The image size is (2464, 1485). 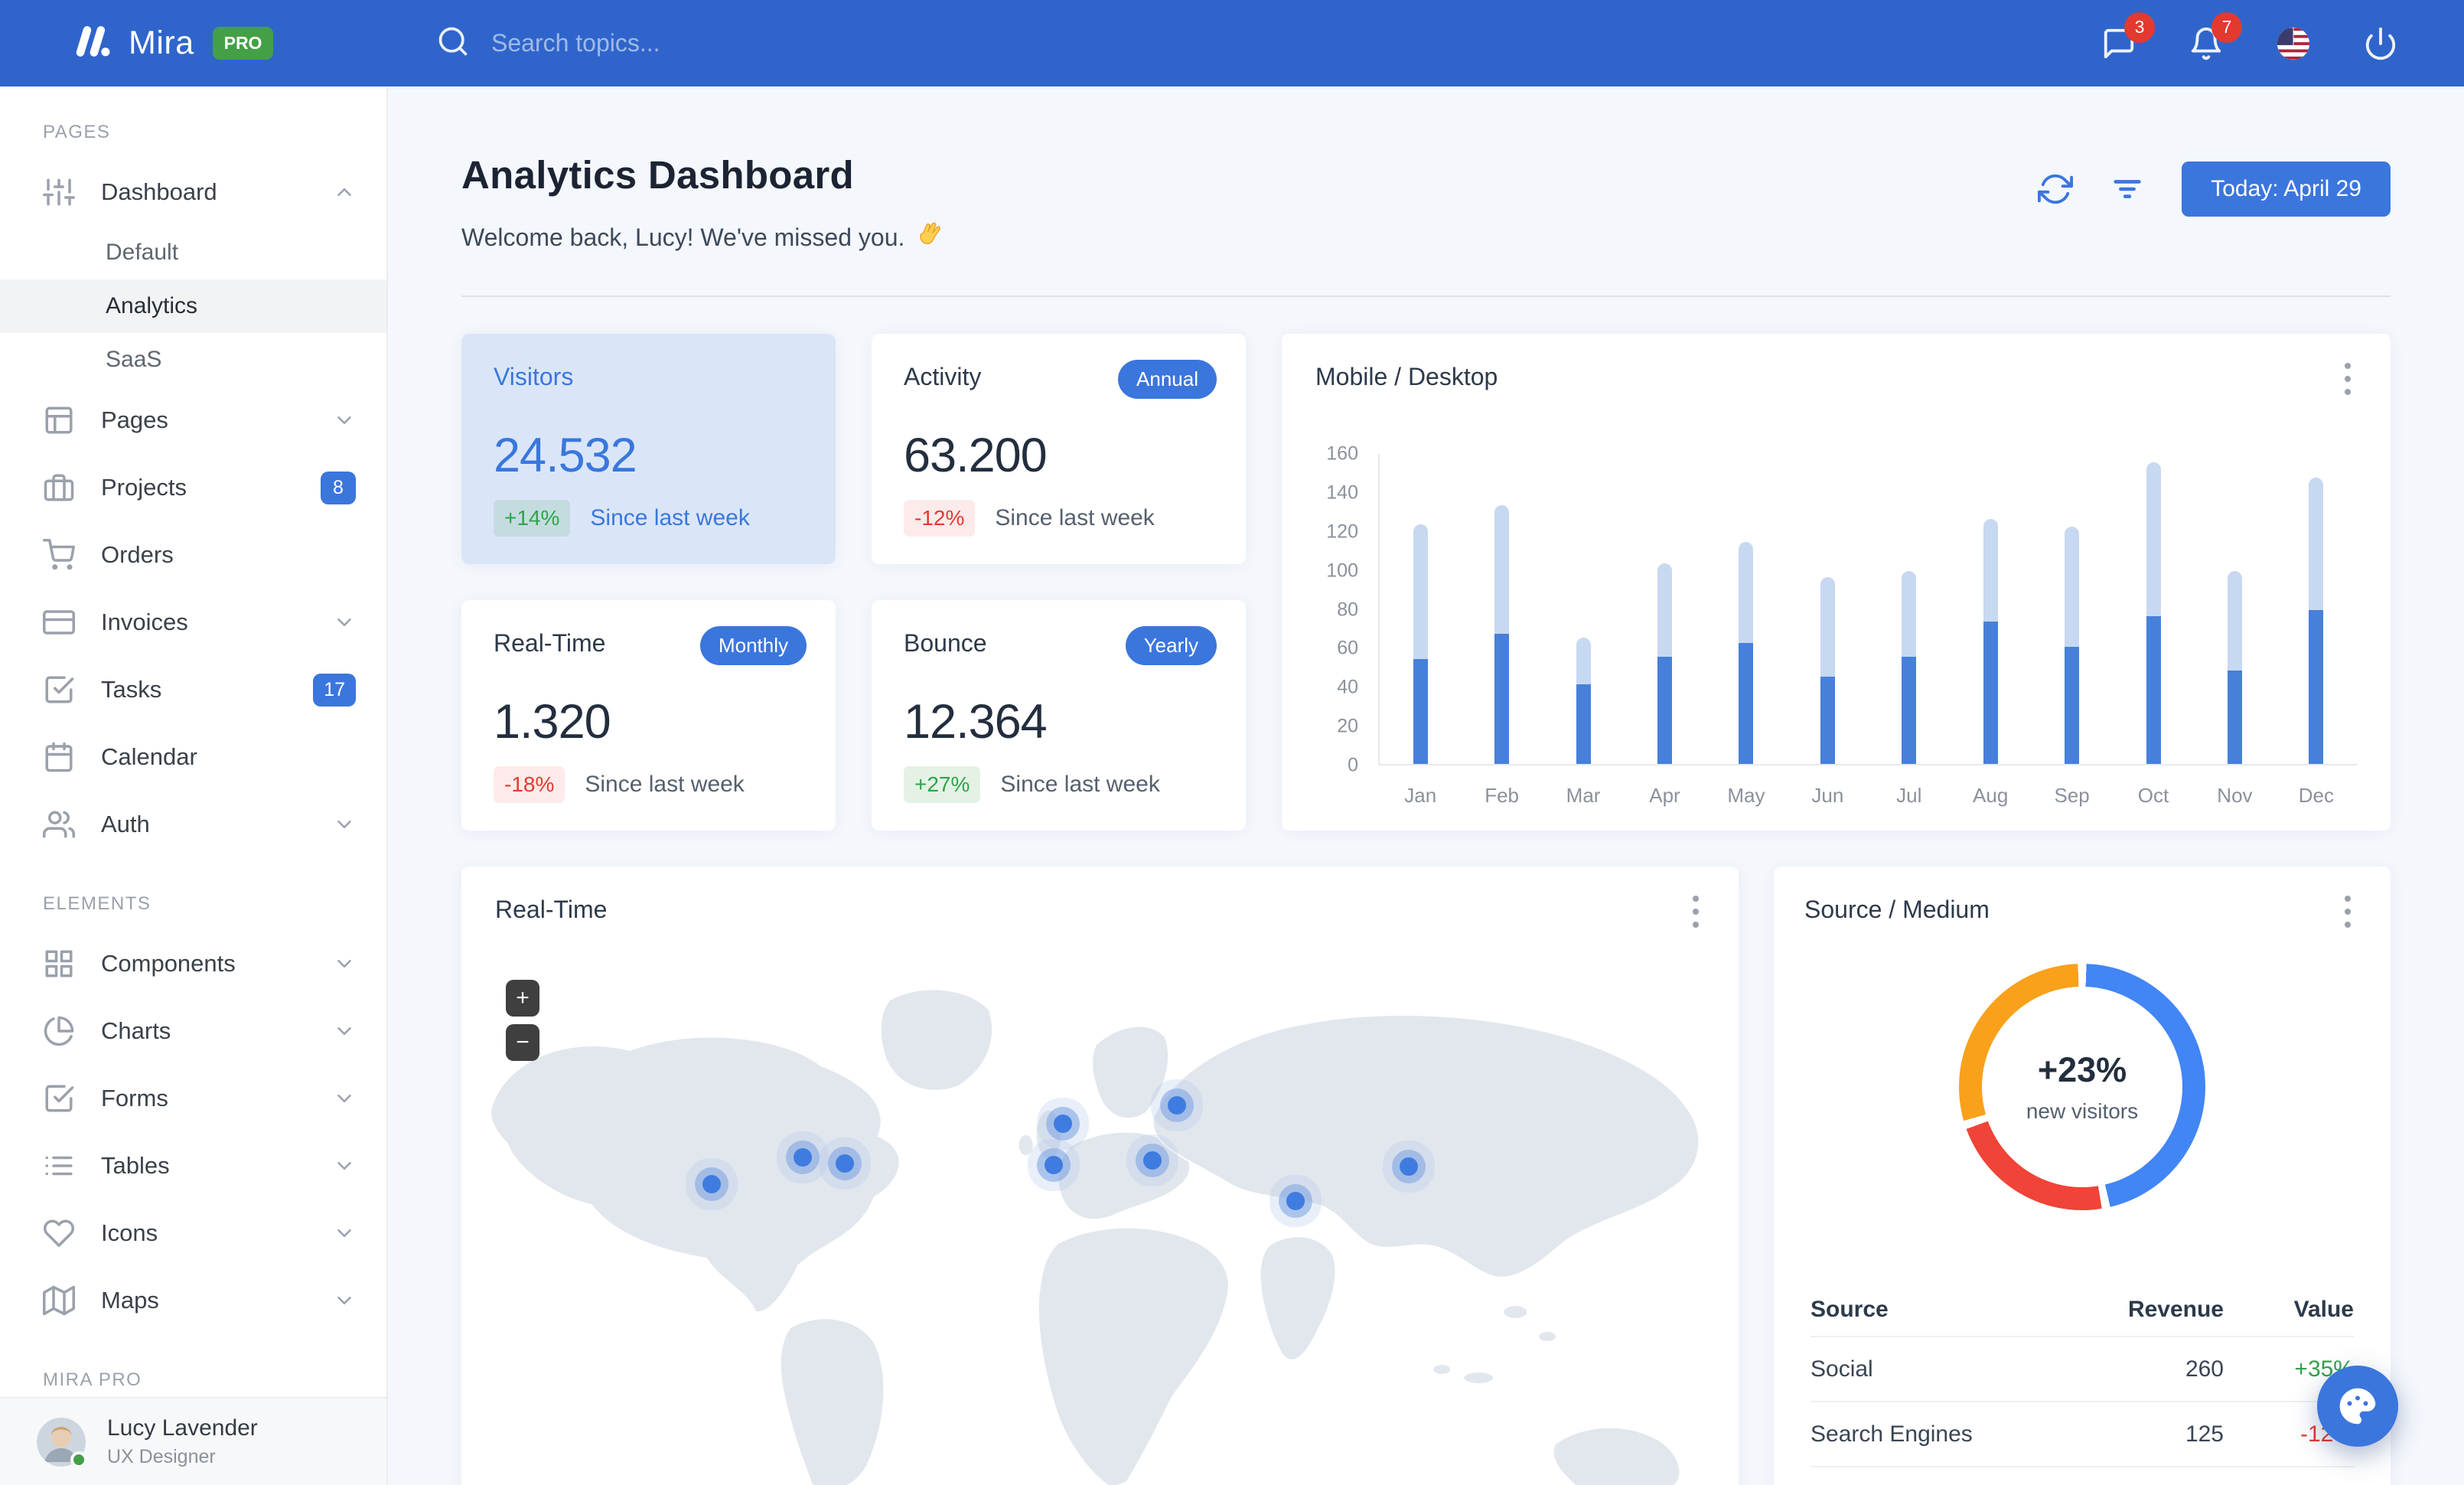 What do you see at coordinates (193, 555) in the screenshot?
I see `sidebar-item-orders: Orders` at bounding box center [193, 555].